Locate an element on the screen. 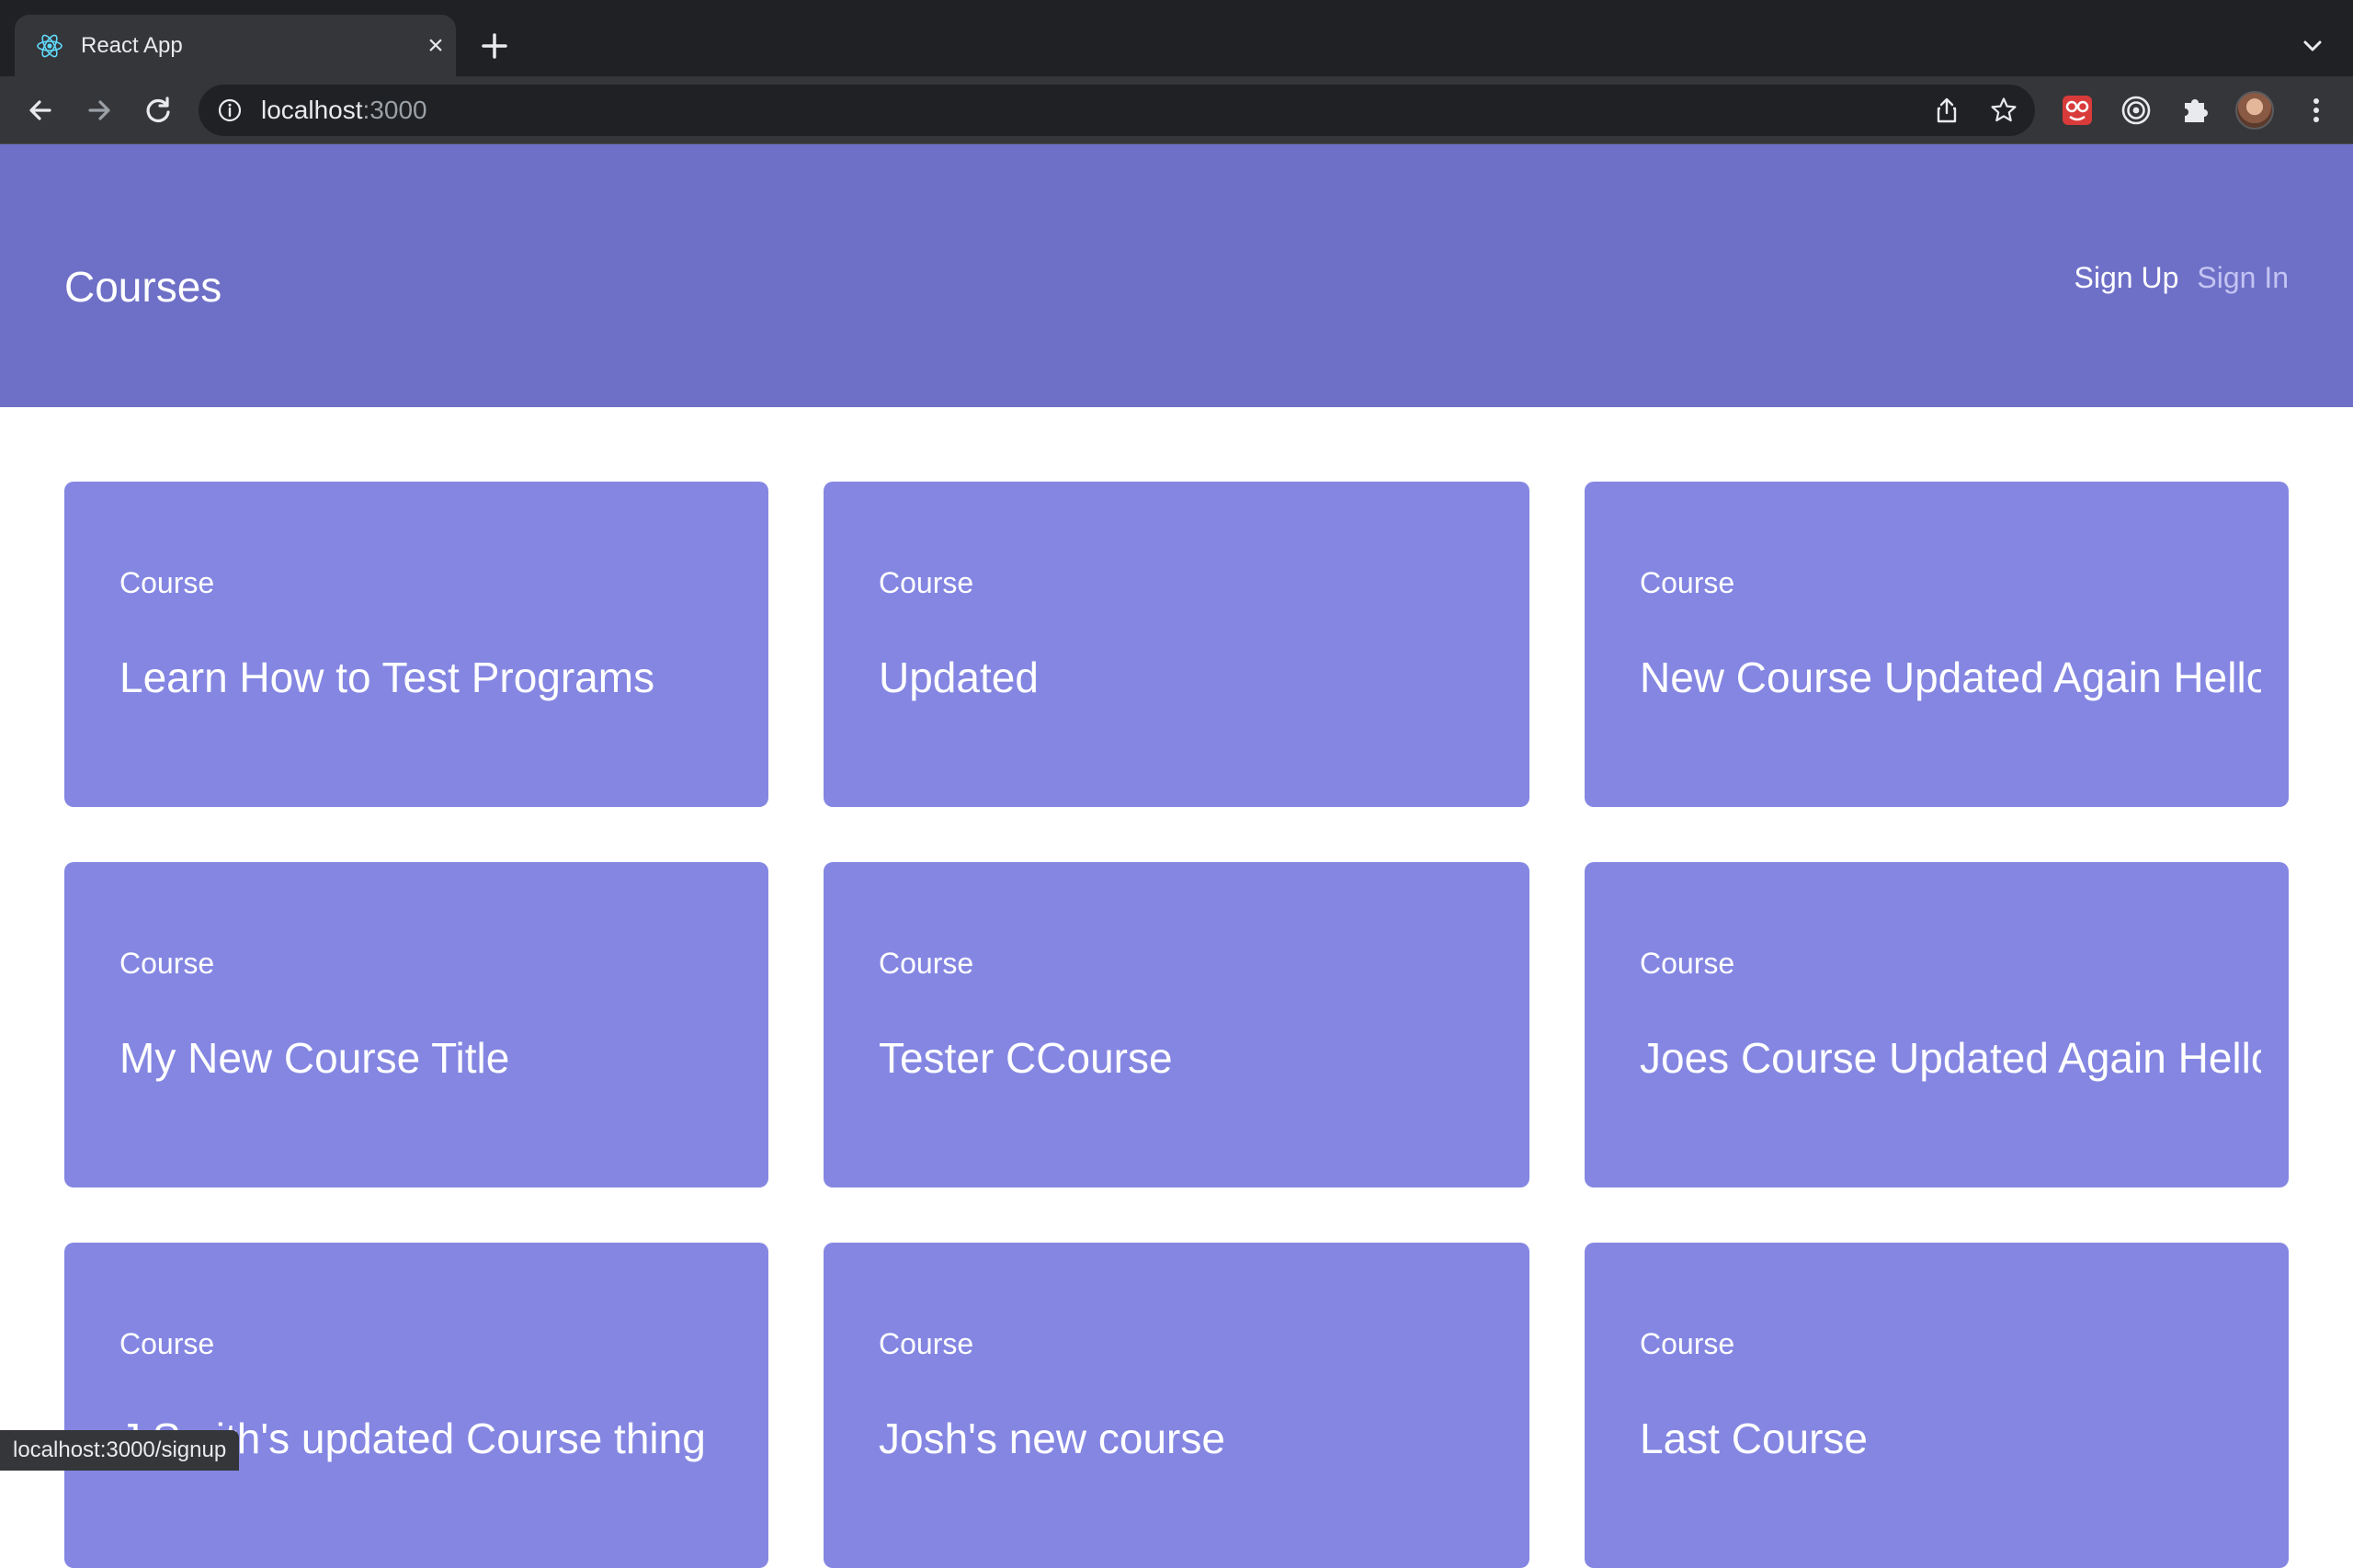  react-logo-icon is located at coordinates (50, 46).